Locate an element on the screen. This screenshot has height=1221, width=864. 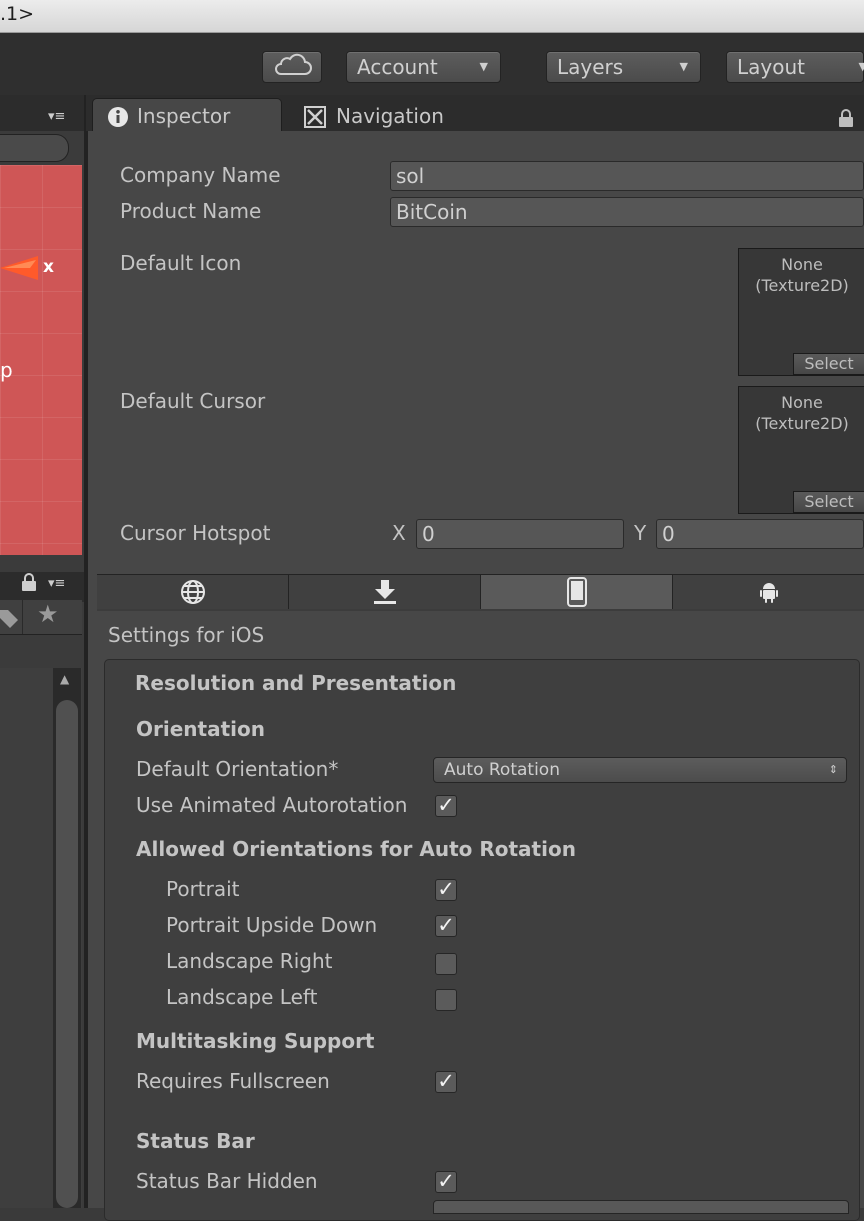
tab-inspector: Inspector is located at coordinates (187, 115).